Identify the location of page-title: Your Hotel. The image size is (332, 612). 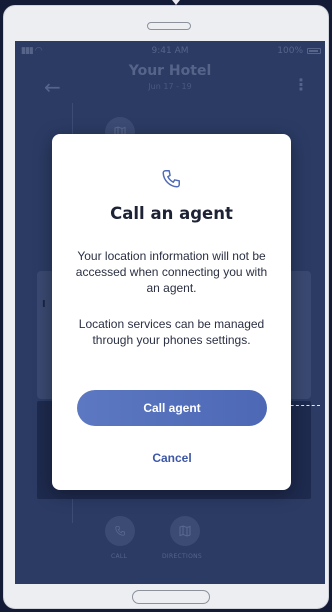
(170, 71).